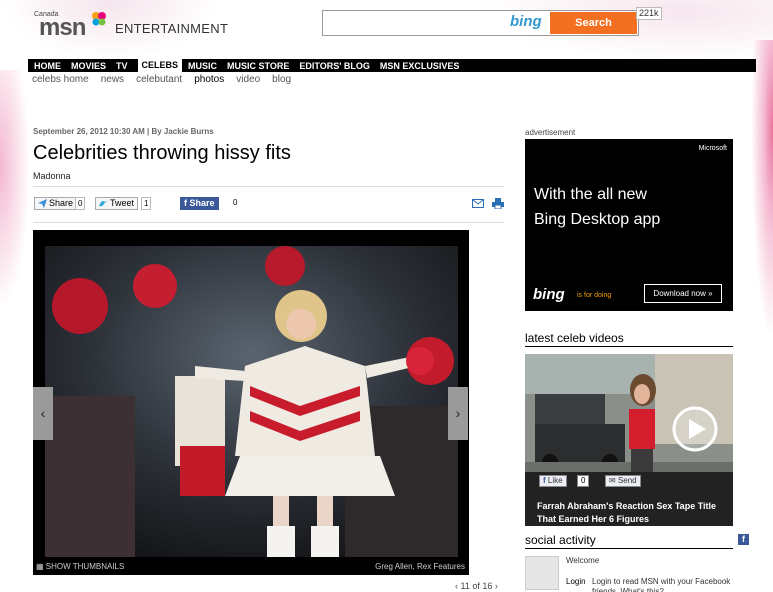  Describe the element at coordinates (258, 66) in the screenshot. I see `nav-item-music-store: MUSIC STORE` at that location.